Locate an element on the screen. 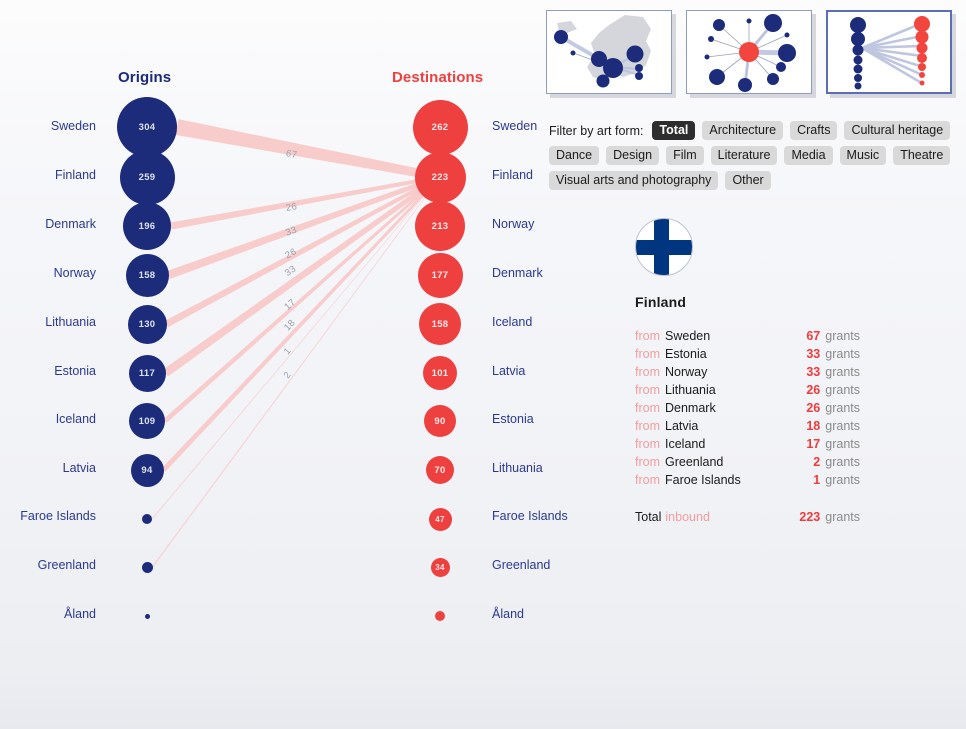 The height and width of the screenshot is (729, 966). grant-country: Greenland is located at coordinates (694, 462).